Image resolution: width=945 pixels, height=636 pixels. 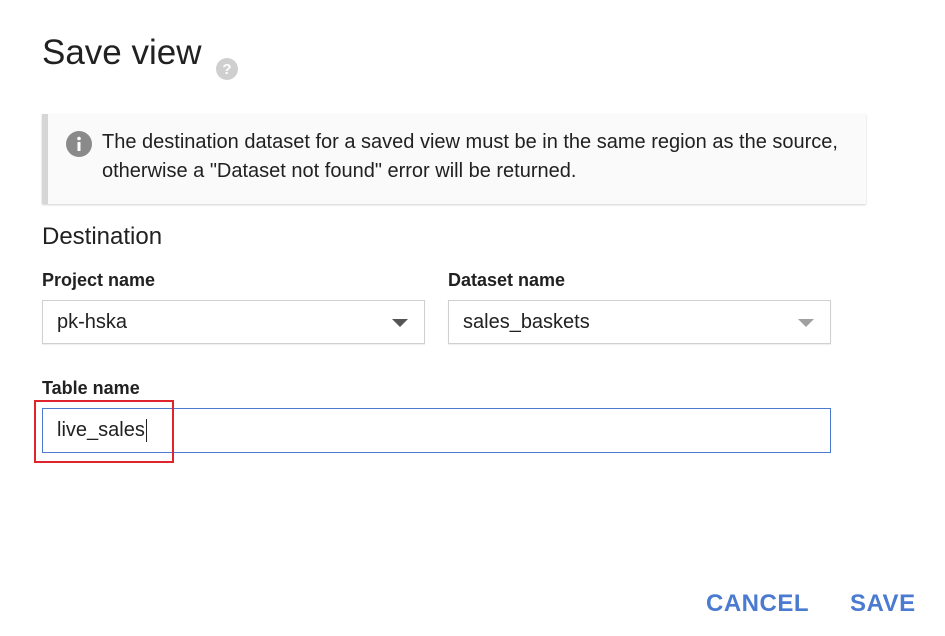 What do you see at coordinates (757, 604) in the screenshot?
I see `cancel-button: CANCEL` at bounding box center [757, 604].